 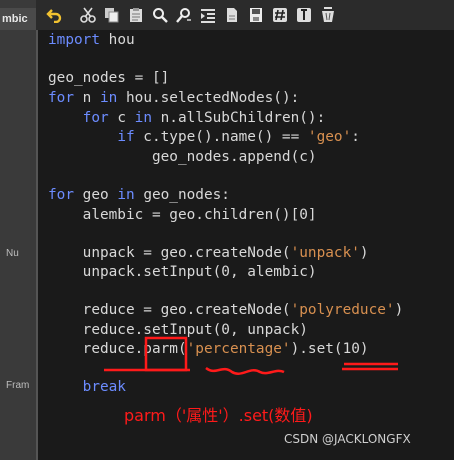 I want to click on watermark: CSDN @JACKLONGFX, so click(x=347, y=439).